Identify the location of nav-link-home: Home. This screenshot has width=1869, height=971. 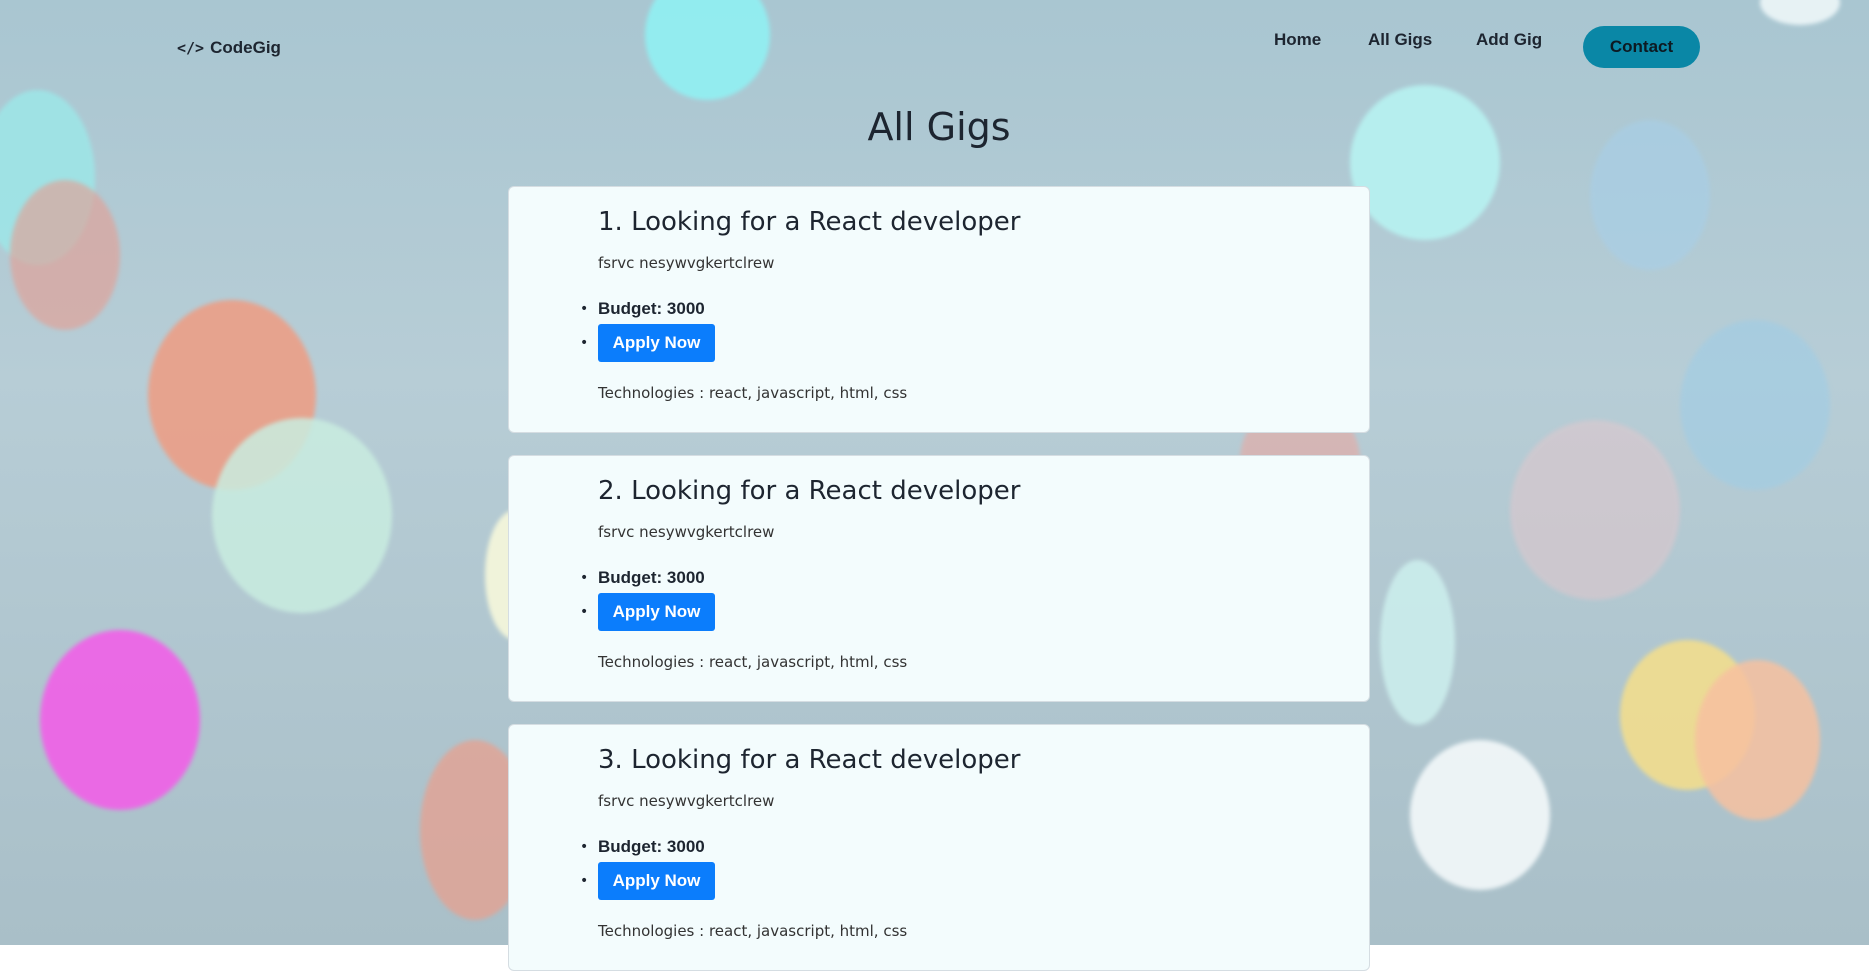
(1297, 40).